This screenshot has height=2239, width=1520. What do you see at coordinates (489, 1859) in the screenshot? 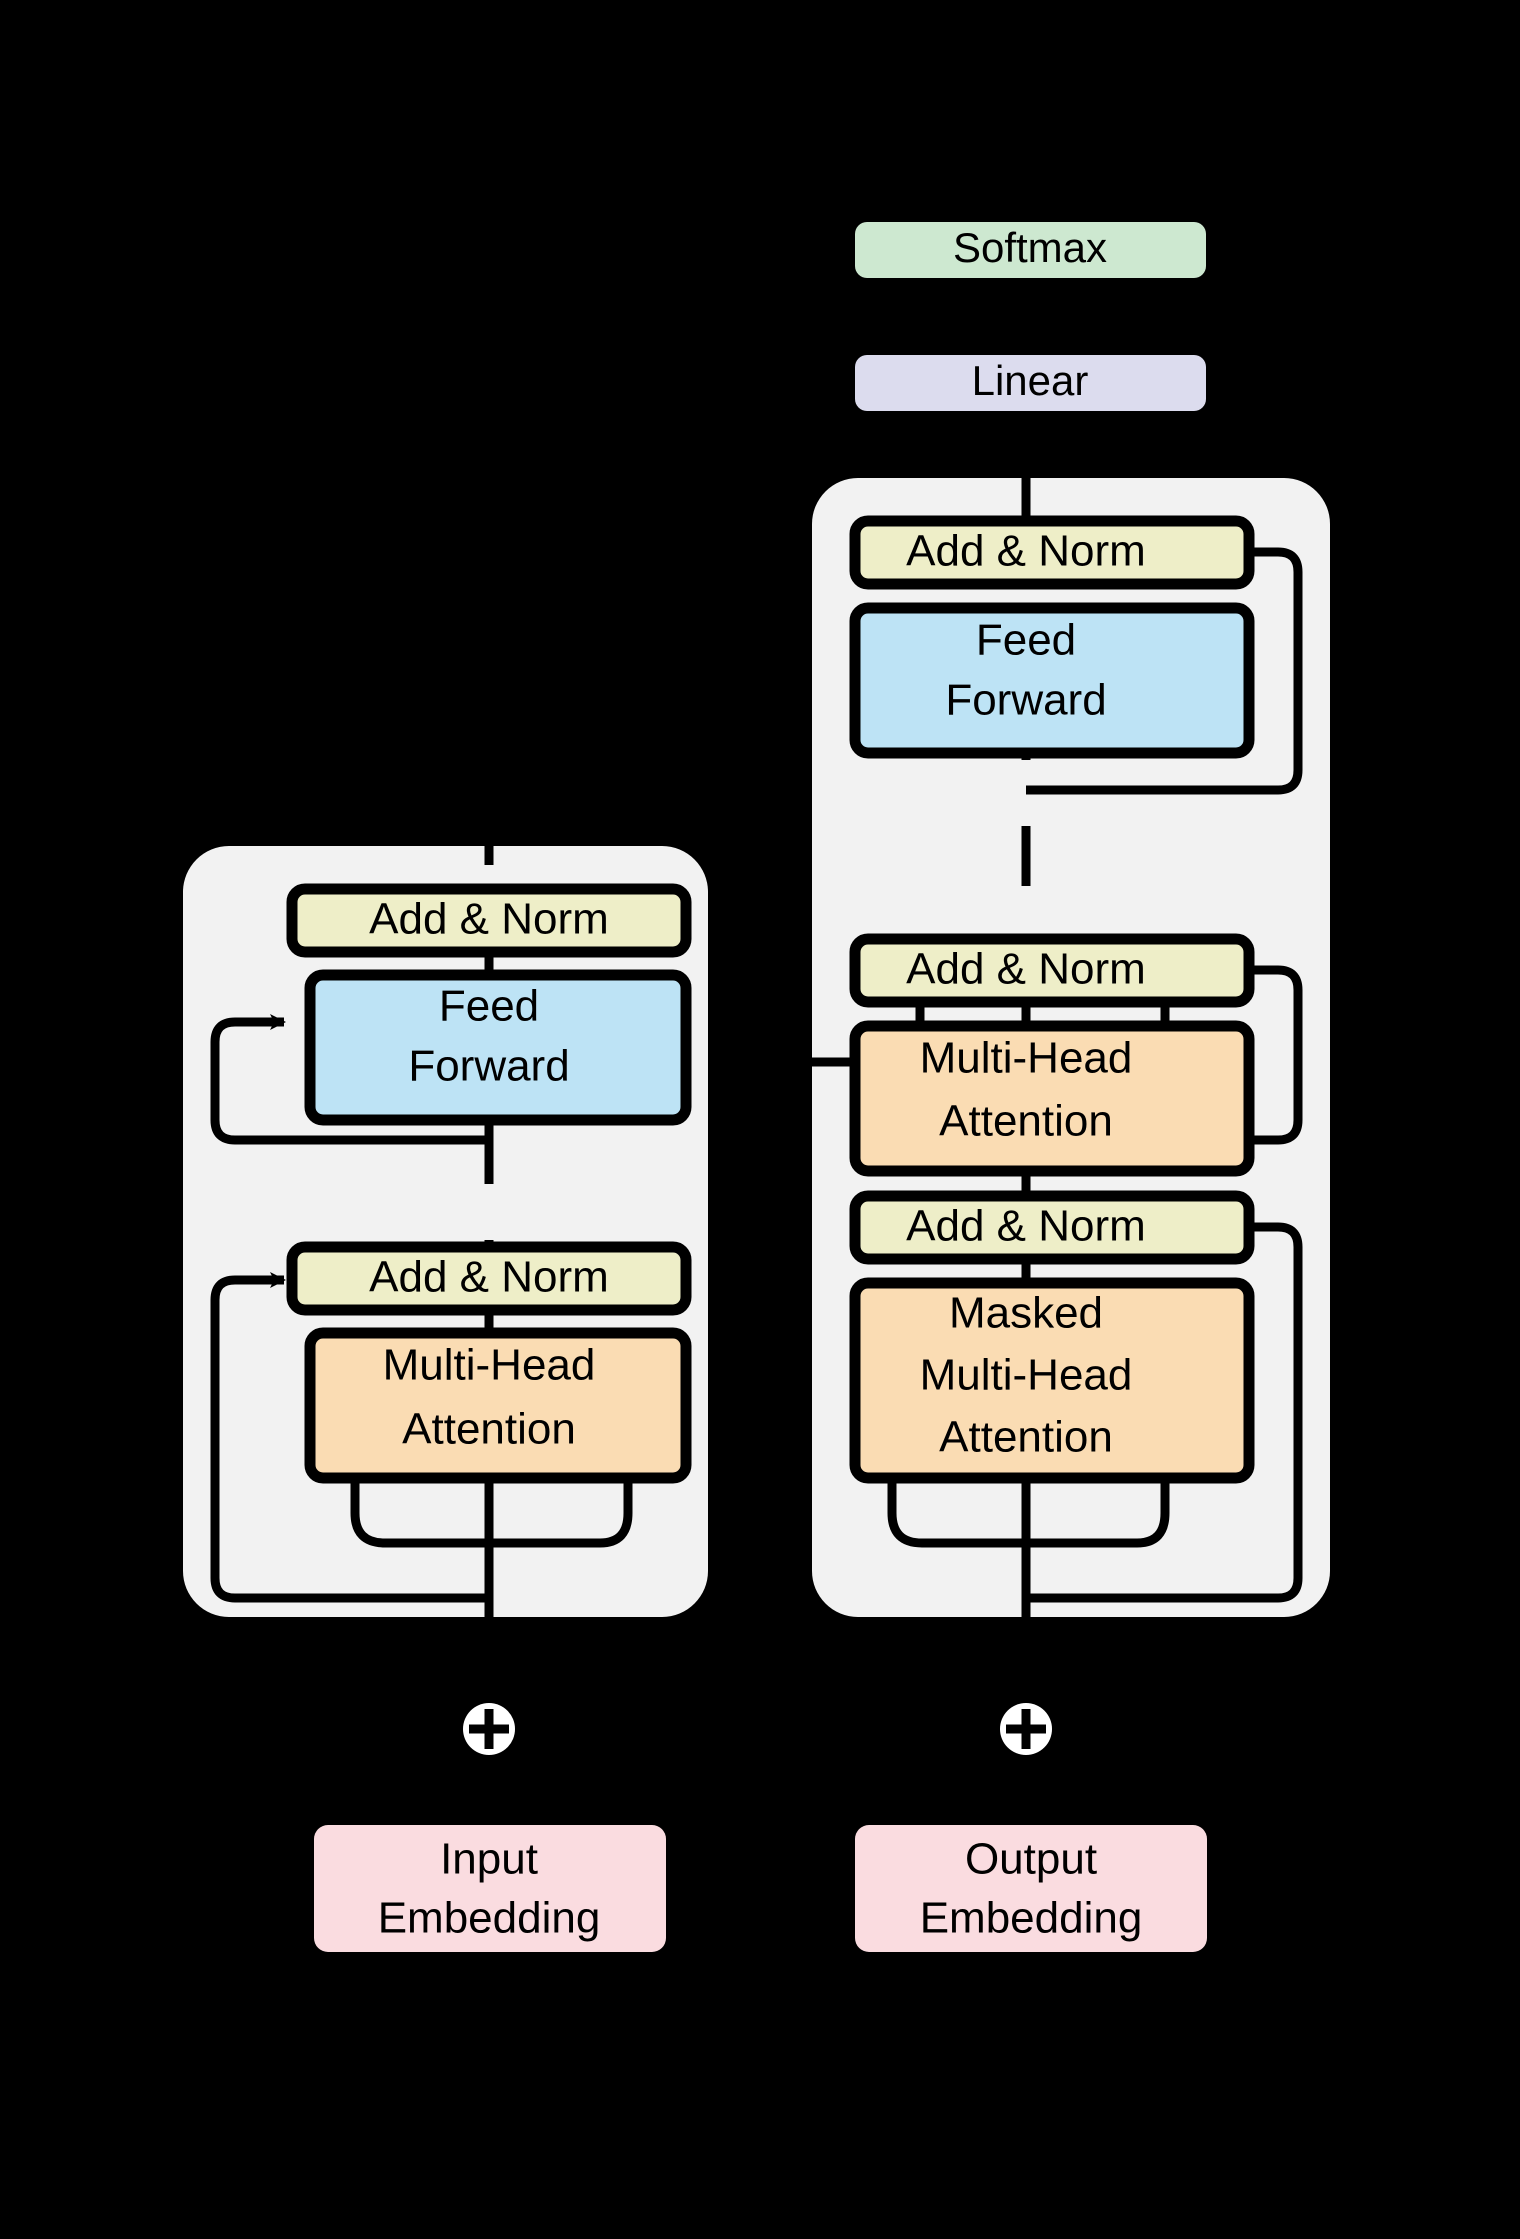
I see `input-embedding-label-line1: Input` at bounding box center [489, 1859].